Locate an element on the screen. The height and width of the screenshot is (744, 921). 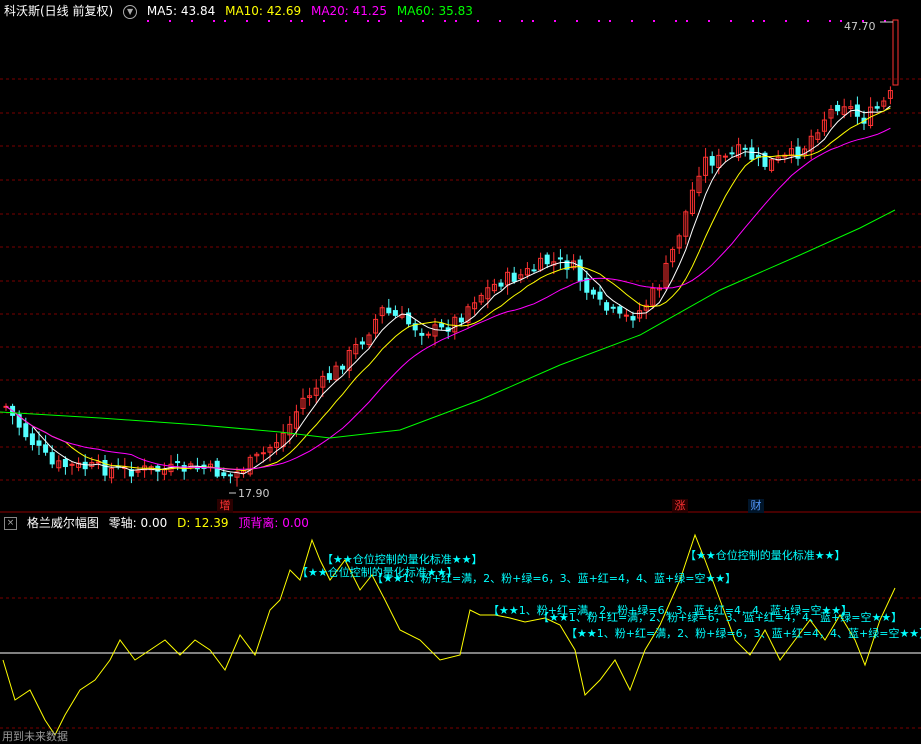
event-marker-cai: 财 is located at coordinates (756, 506).